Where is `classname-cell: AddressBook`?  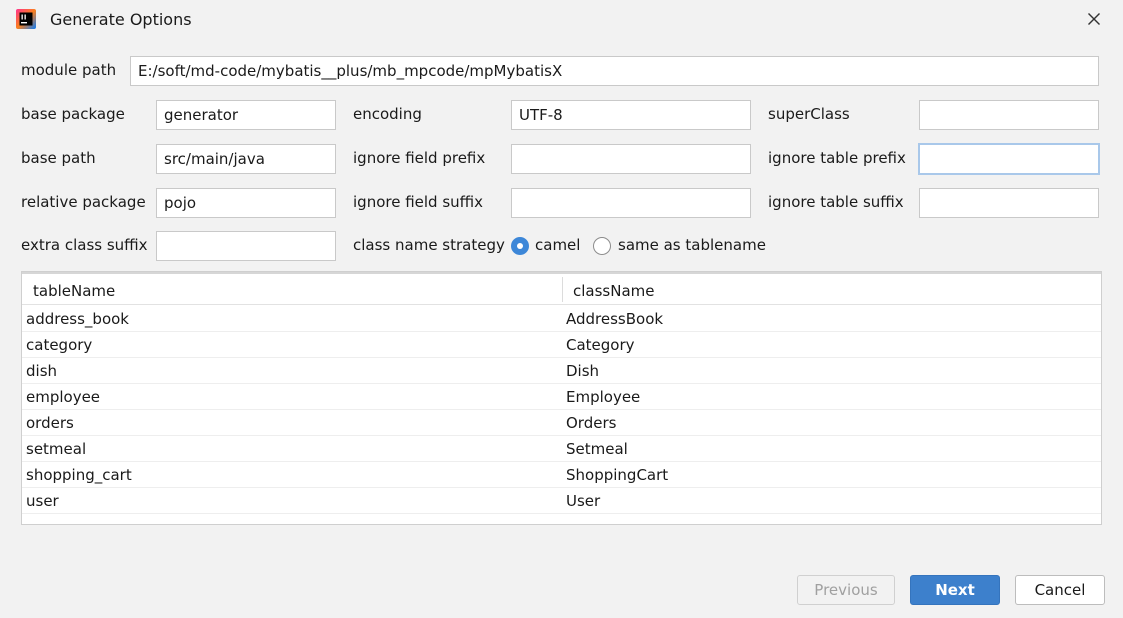
classname-cell: AddressBook is located at coordinates (614, 319).